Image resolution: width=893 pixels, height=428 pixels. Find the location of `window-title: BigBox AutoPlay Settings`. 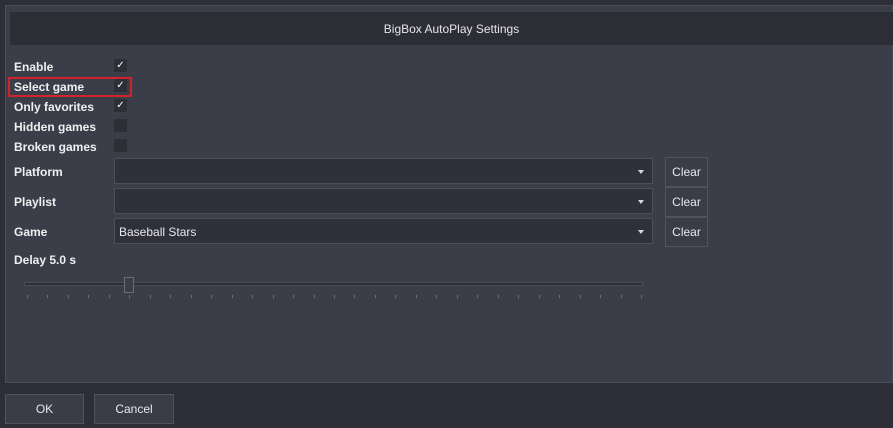

window-title: BigBox AutoPlay Settings is located at coordinates (451, 28).